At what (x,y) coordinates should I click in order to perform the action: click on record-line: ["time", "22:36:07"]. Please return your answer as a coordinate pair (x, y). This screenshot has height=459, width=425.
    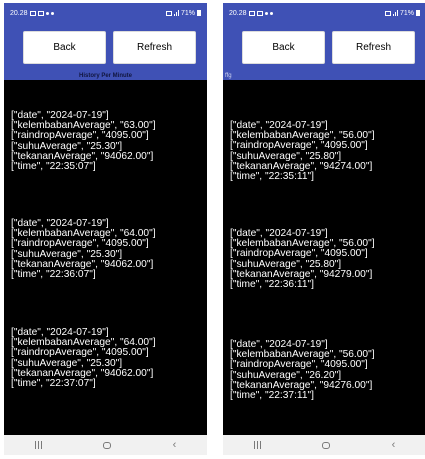
    Looking at the image, I should click on (53, 275).